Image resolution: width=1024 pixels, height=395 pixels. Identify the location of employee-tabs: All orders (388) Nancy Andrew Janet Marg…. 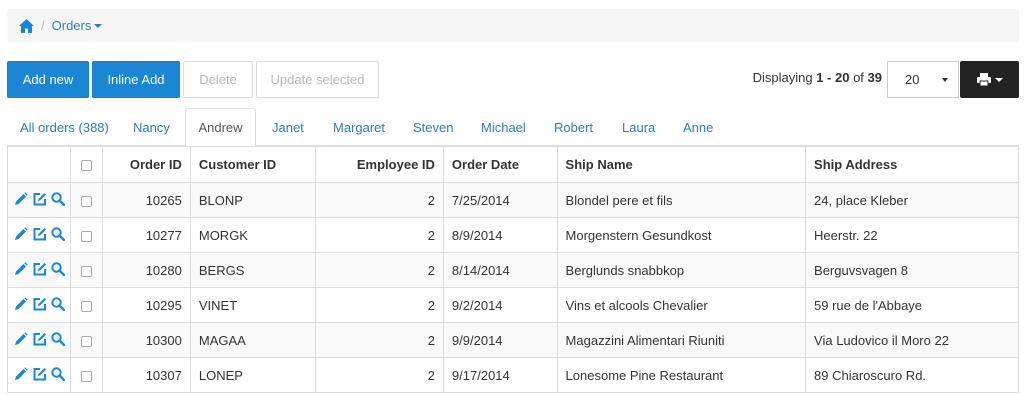
(513, 127).